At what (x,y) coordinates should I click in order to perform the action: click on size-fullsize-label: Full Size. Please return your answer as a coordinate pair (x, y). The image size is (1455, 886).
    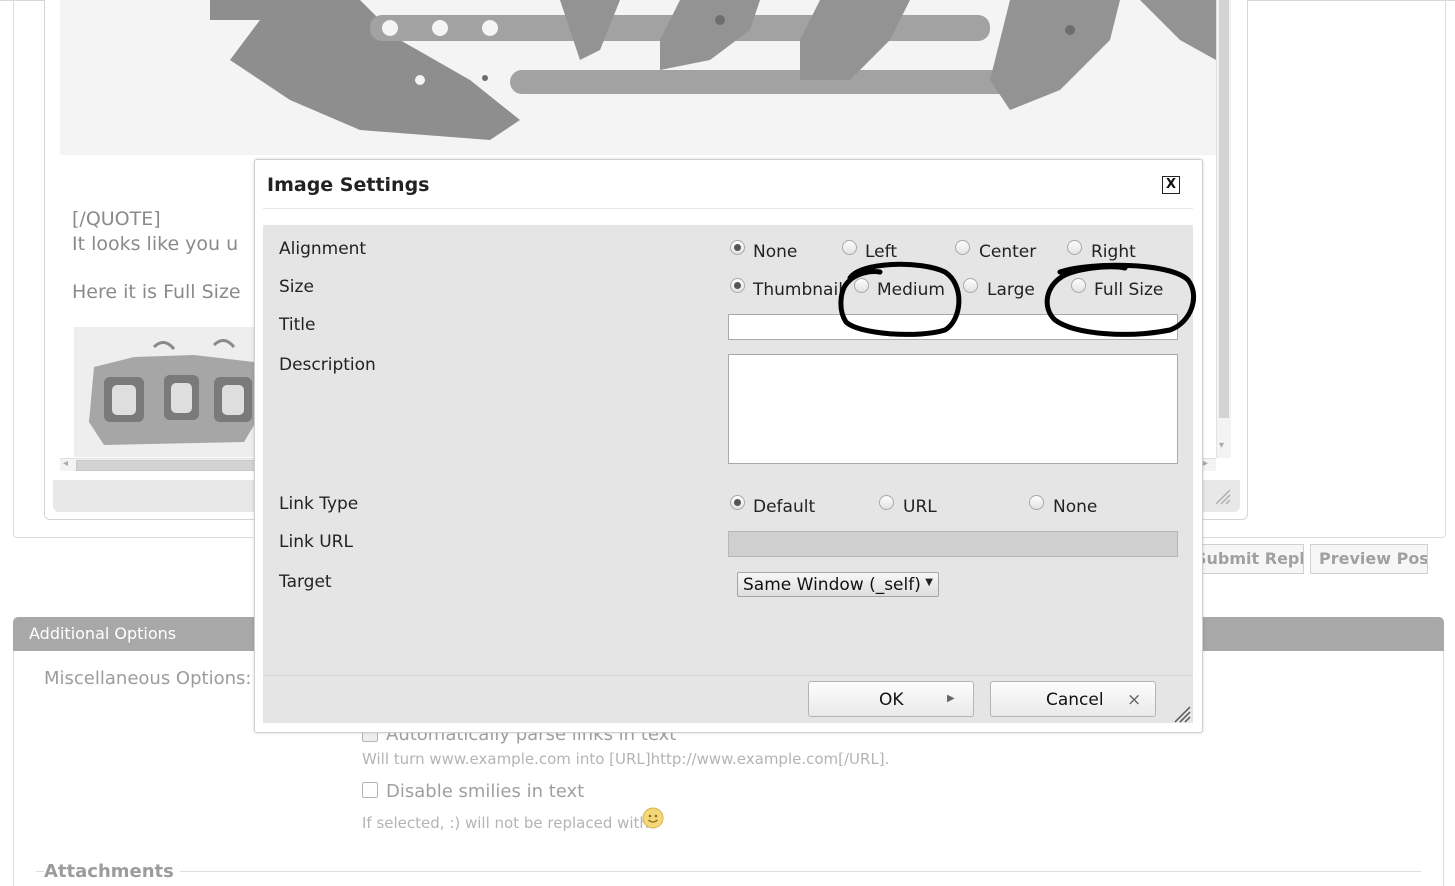
    Looking at the image, I should click on (1128, 290).